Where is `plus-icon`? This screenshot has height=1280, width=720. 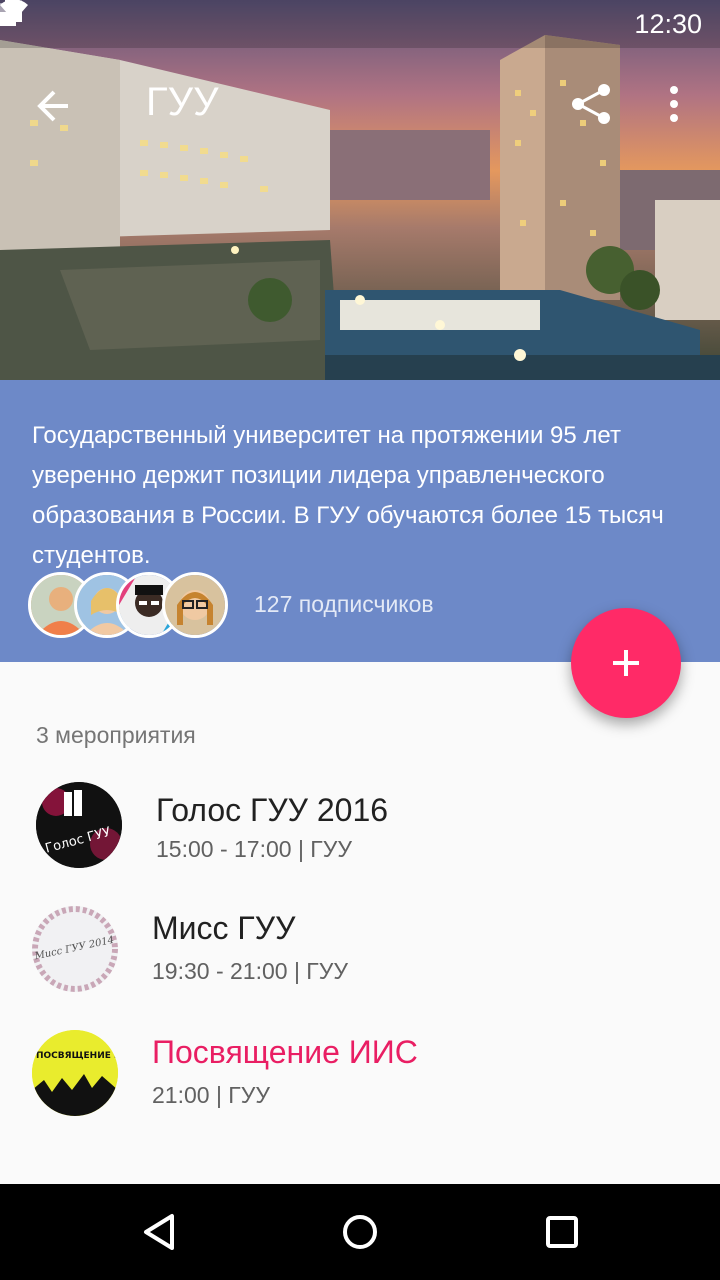
plus-icon is located at coordinates (626, 663).